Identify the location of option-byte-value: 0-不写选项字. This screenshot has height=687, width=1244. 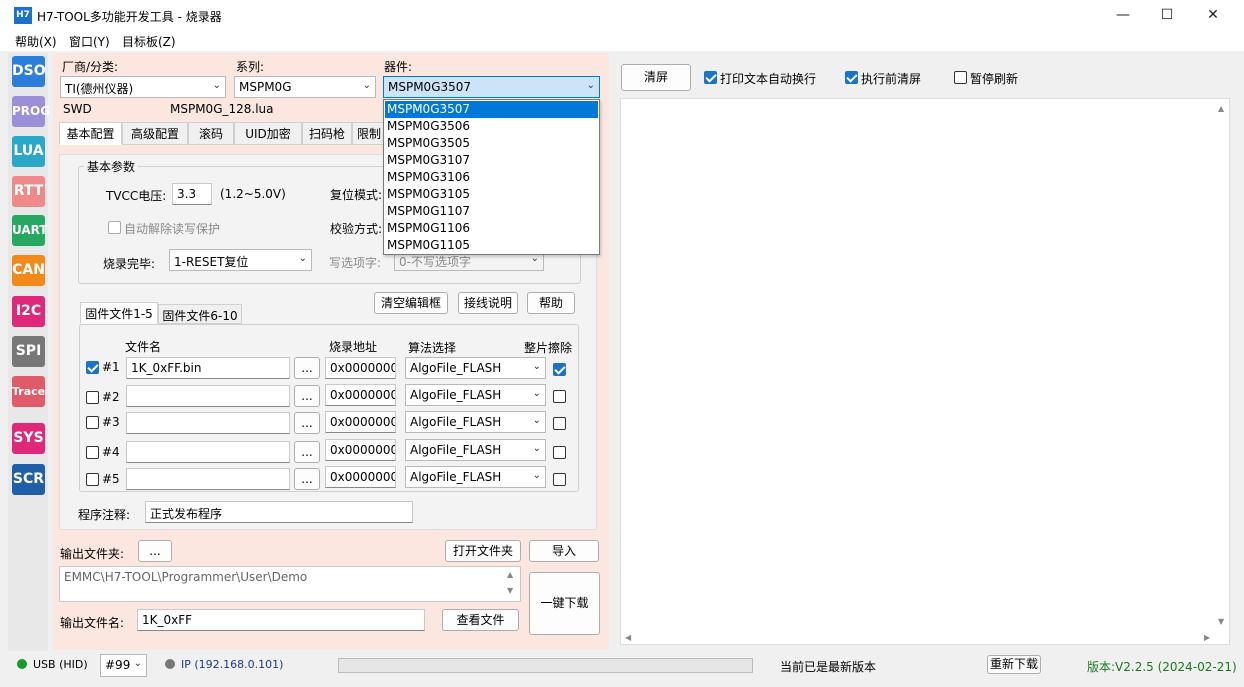
(435, 262).